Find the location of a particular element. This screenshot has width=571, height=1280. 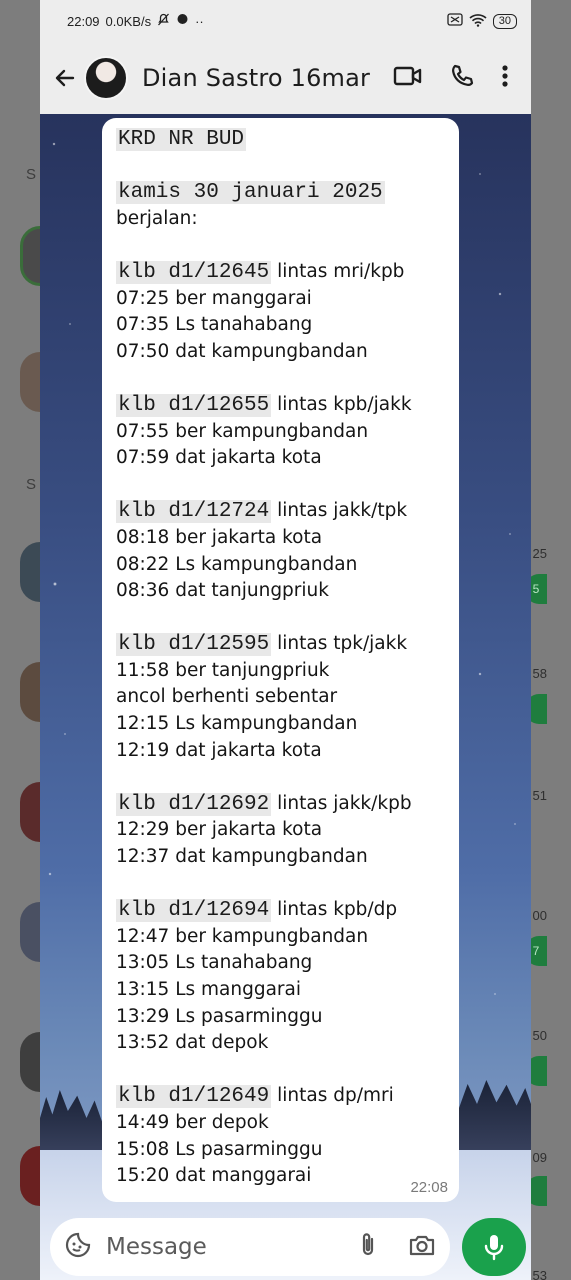

network-speed: 0.0KB/s is located at coordinates (128, 21).